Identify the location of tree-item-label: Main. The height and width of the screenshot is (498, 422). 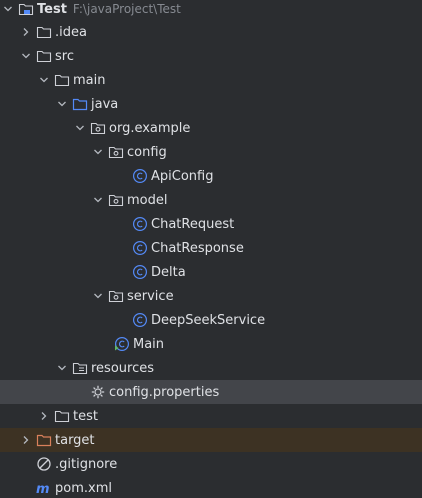
(149, 344).